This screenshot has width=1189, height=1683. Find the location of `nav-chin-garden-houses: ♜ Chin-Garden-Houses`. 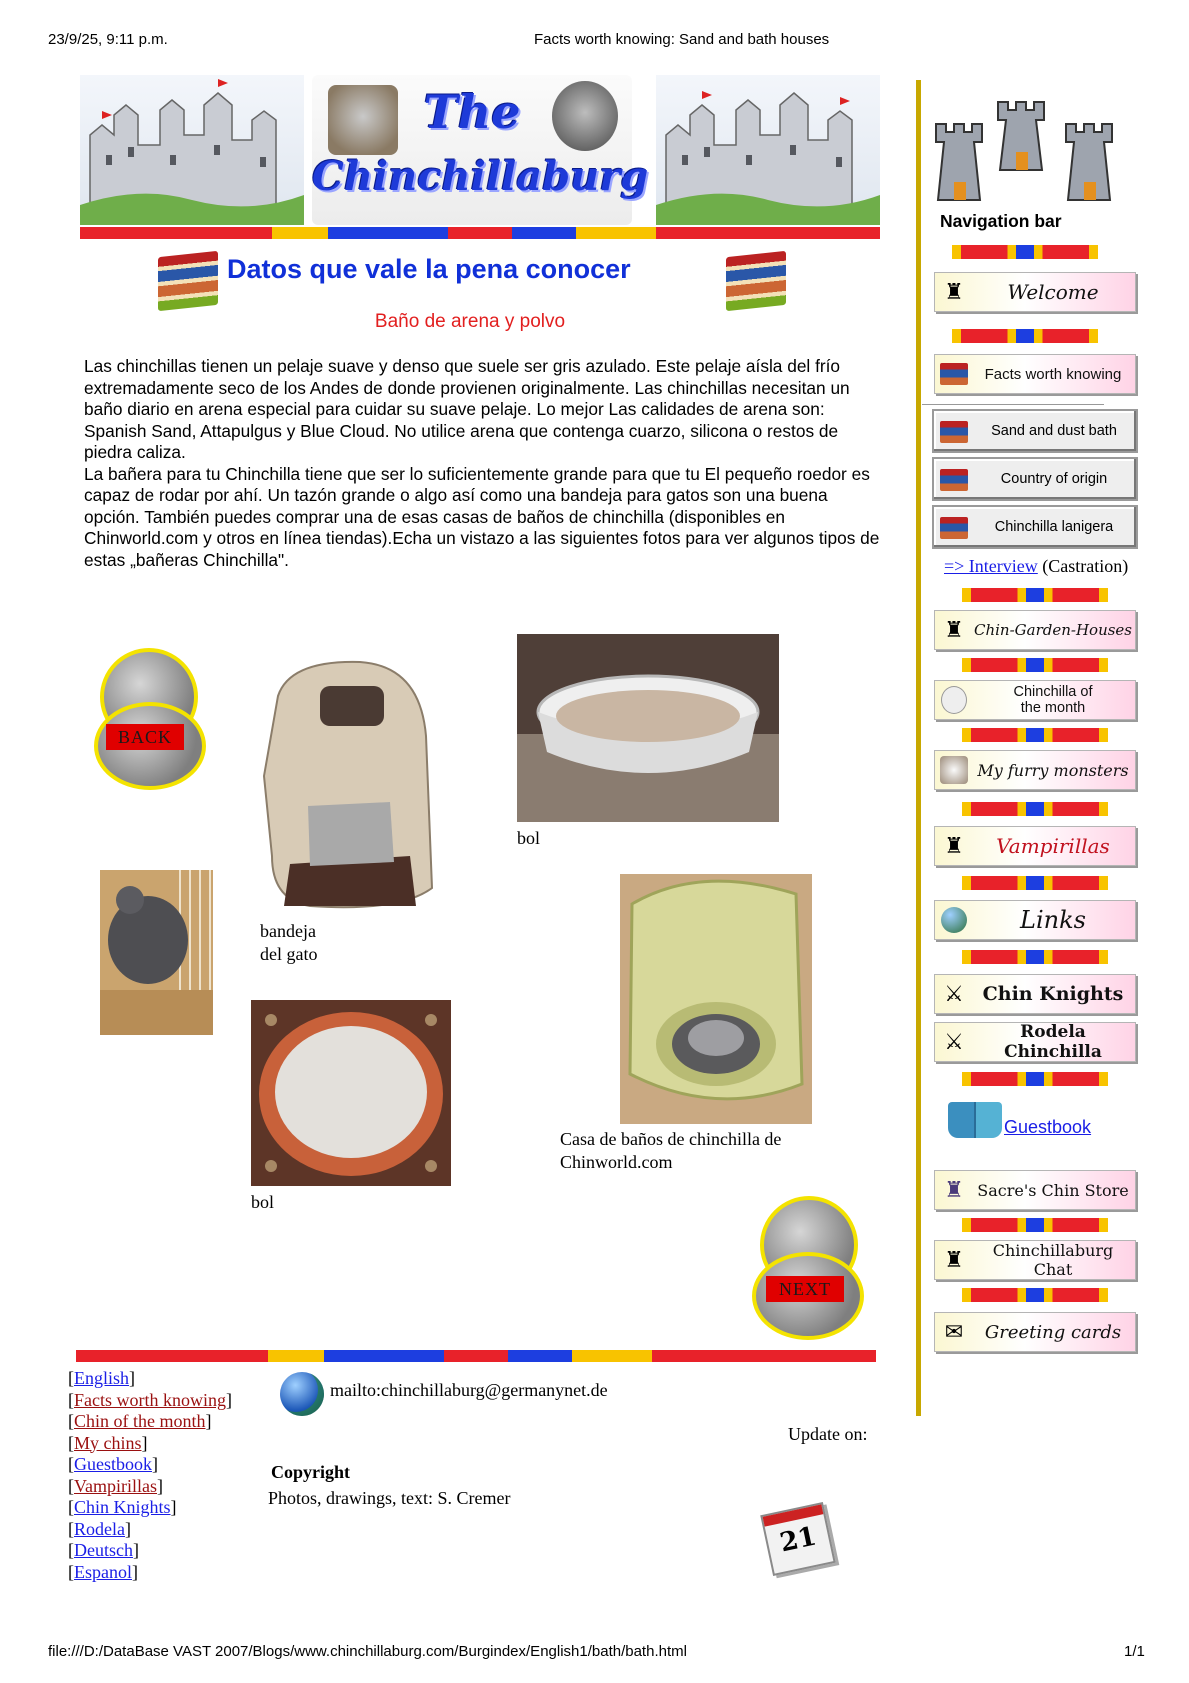

nav-chin-garden-houses: ♜ Chin-Garden-Houses is located at coordinates (1035, 630).